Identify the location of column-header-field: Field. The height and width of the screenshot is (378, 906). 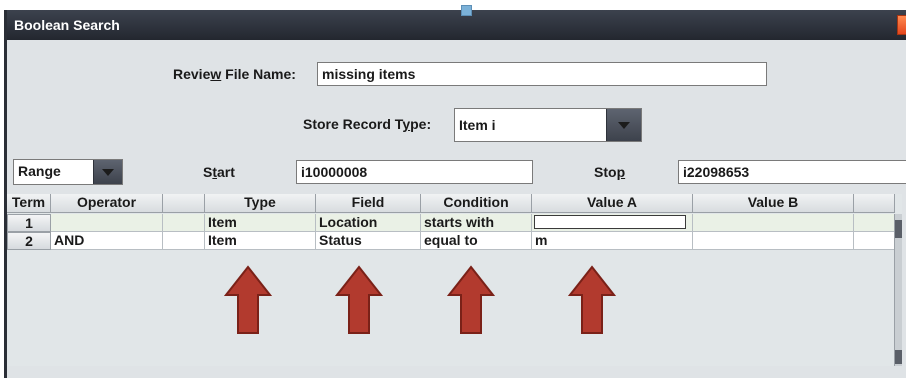
(368, 203).